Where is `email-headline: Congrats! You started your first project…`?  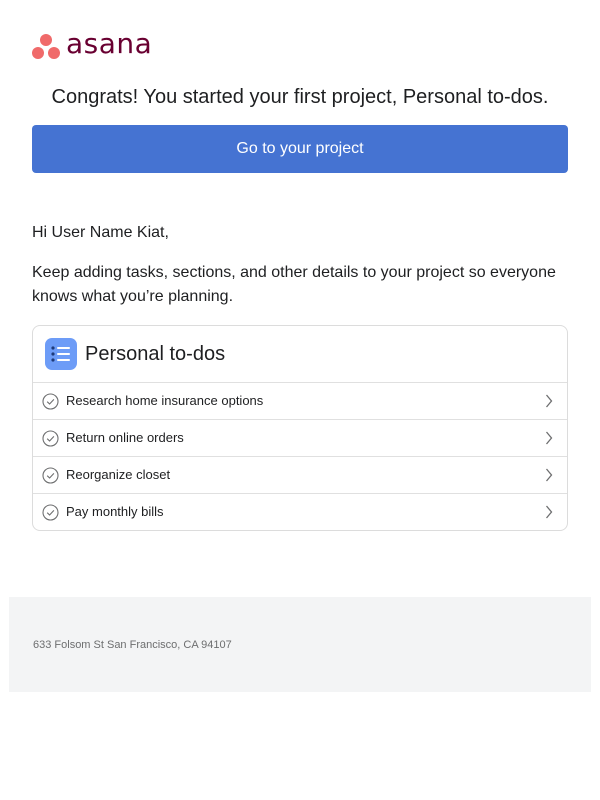
email-headline: Congrats! You started your first project… is located at coordinates (300, 97).